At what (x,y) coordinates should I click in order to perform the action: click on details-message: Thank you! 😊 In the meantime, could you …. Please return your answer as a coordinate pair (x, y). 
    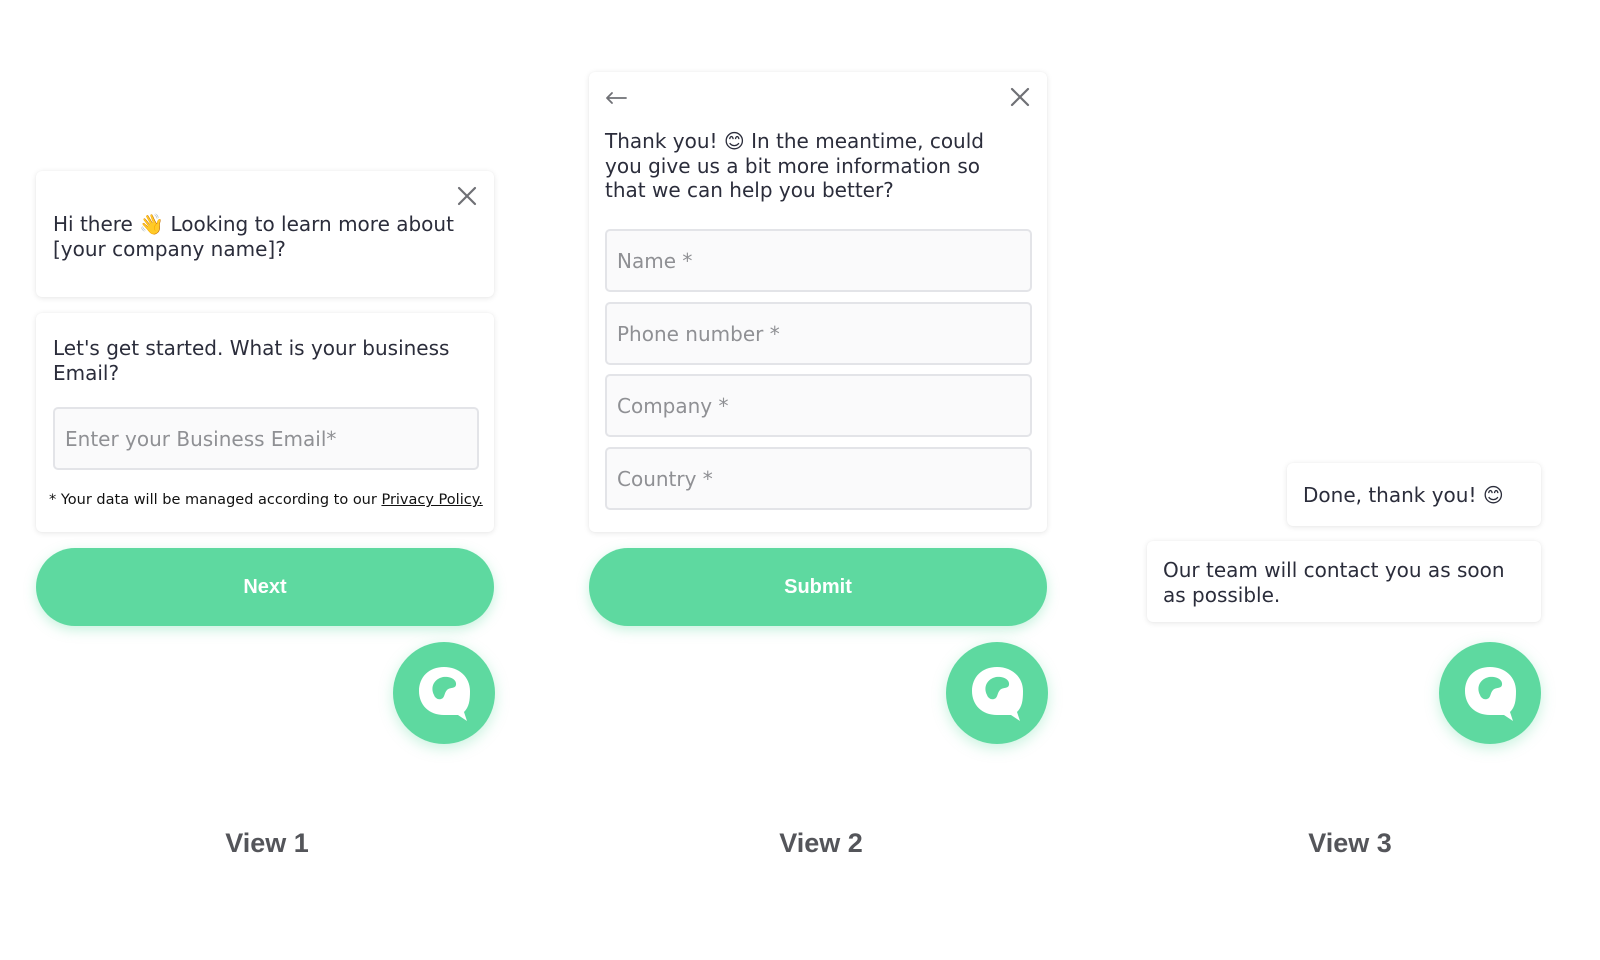
    Looking at the image, I should click on (794, 165).